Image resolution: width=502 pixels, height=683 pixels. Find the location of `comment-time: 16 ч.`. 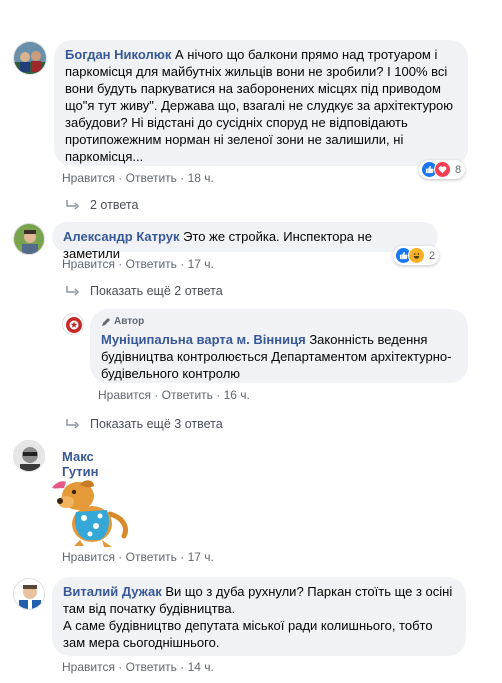

comment-time: 16 ч. is located at coordinates (237, 395).